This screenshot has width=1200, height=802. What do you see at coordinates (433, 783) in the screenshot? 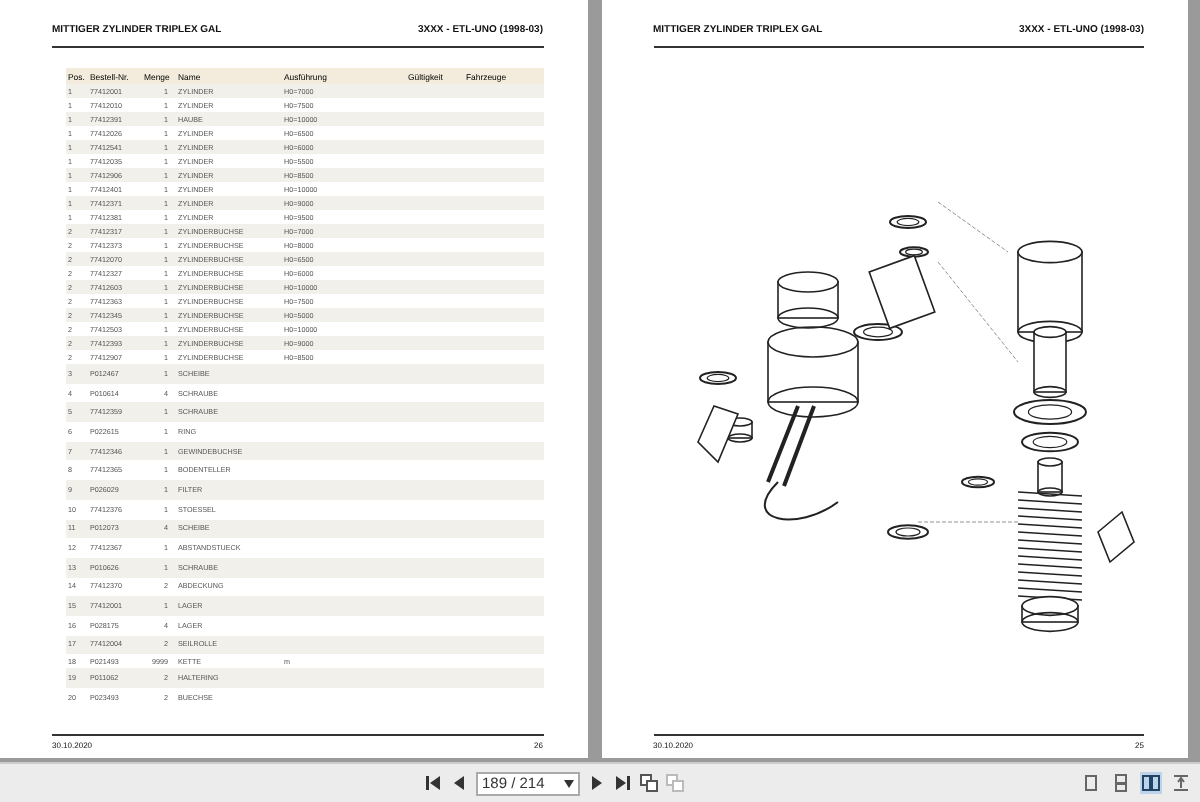
I see `first-page-icon` at bounding box center [433, 783].